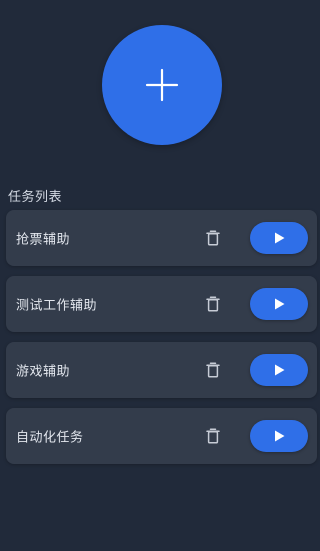  What do you see at coordinates (35, 197) in the screenshot?
I see `task-list-title: 任务列表` at bounding box center [35, 197].